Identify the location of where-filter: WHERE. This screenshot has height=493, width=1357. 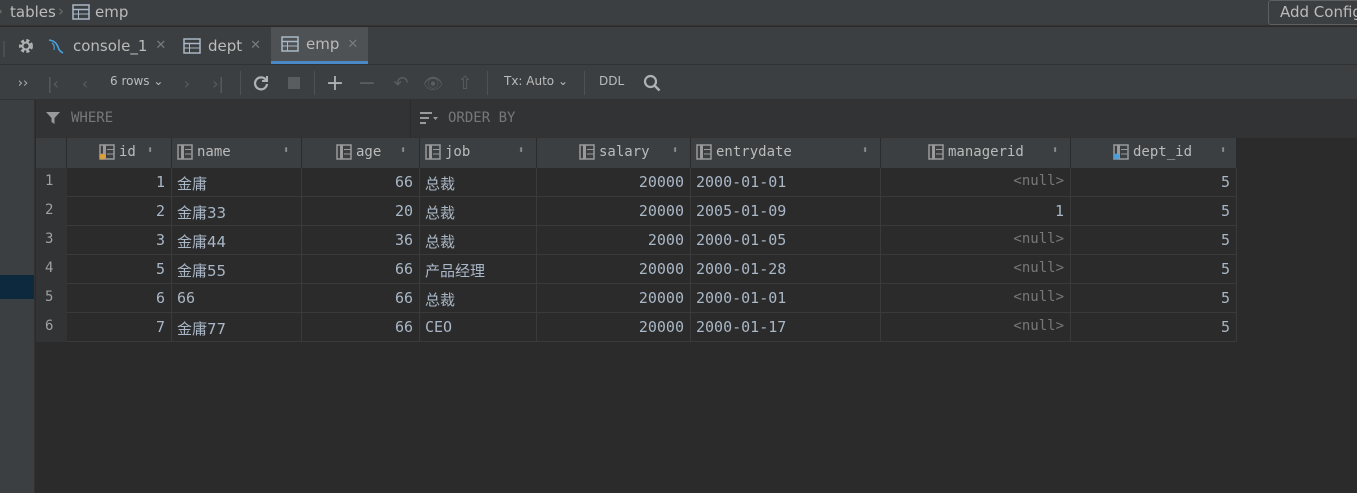
(79, 118).